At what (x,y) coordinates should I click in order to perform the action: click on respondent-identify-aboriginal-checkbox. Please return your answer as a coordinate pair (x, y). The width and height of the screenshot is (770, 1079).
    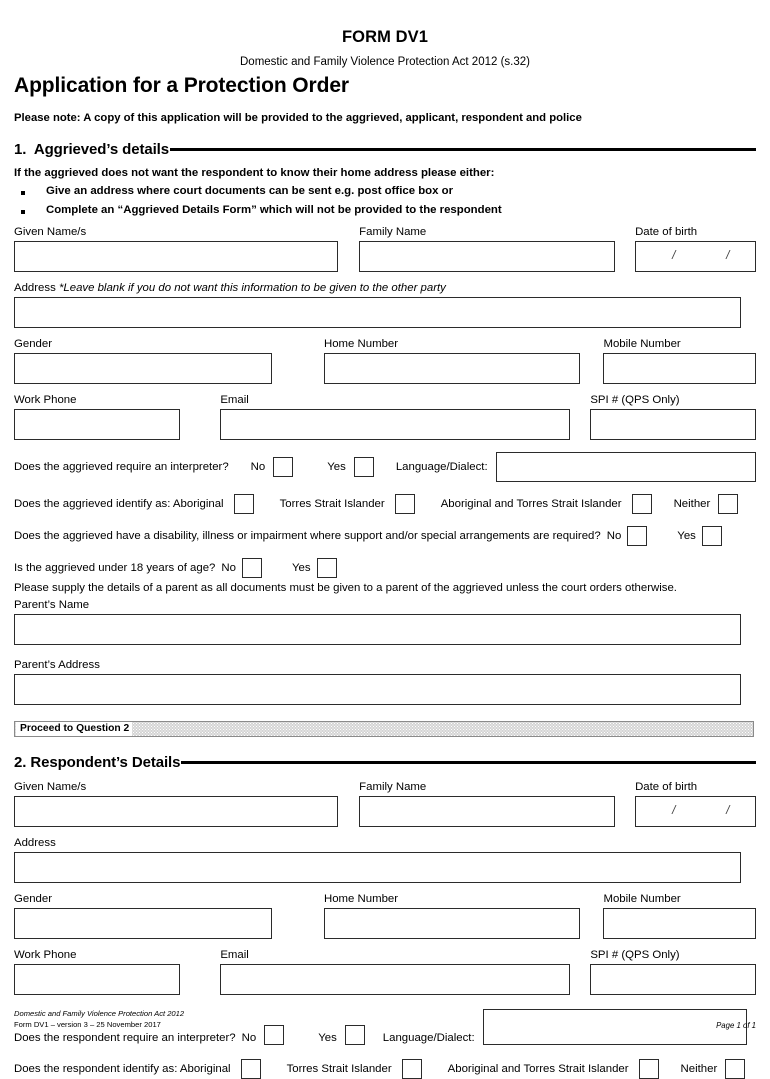
    Looking at the image, I should click on (250, 1069).